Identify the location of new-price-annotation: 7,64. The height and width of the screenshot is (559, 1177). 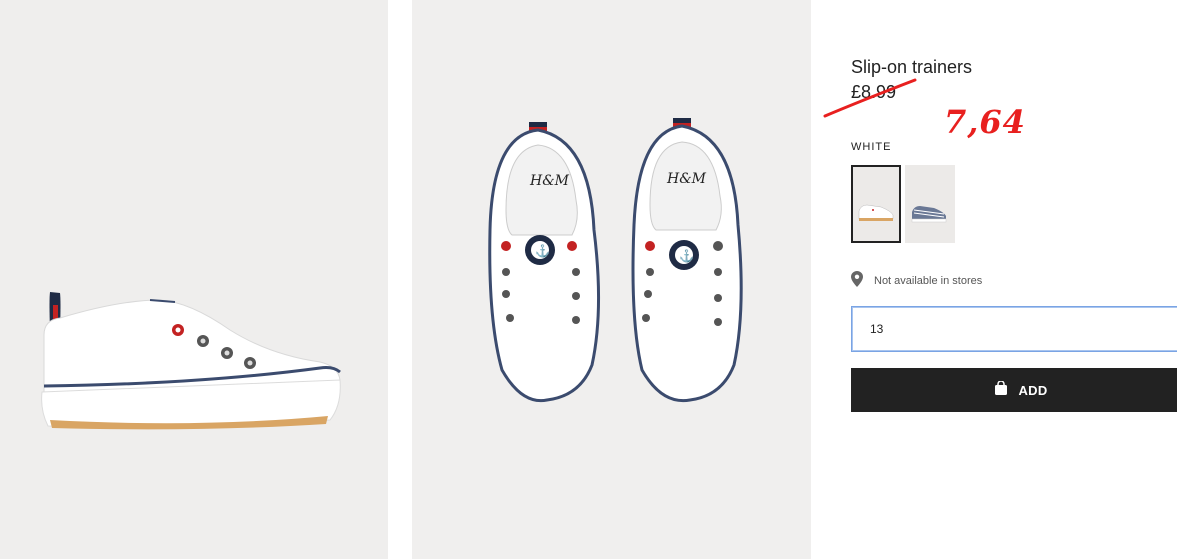
(985, 122).